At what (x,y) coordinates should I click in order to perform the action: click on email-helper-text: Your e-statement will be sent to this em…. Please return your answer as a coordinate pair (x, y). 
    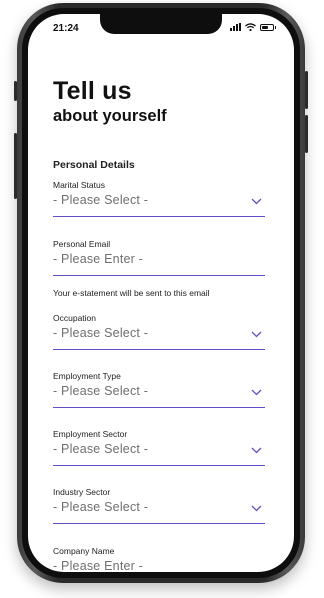
    Looking at the image, I should click on (131, 293).